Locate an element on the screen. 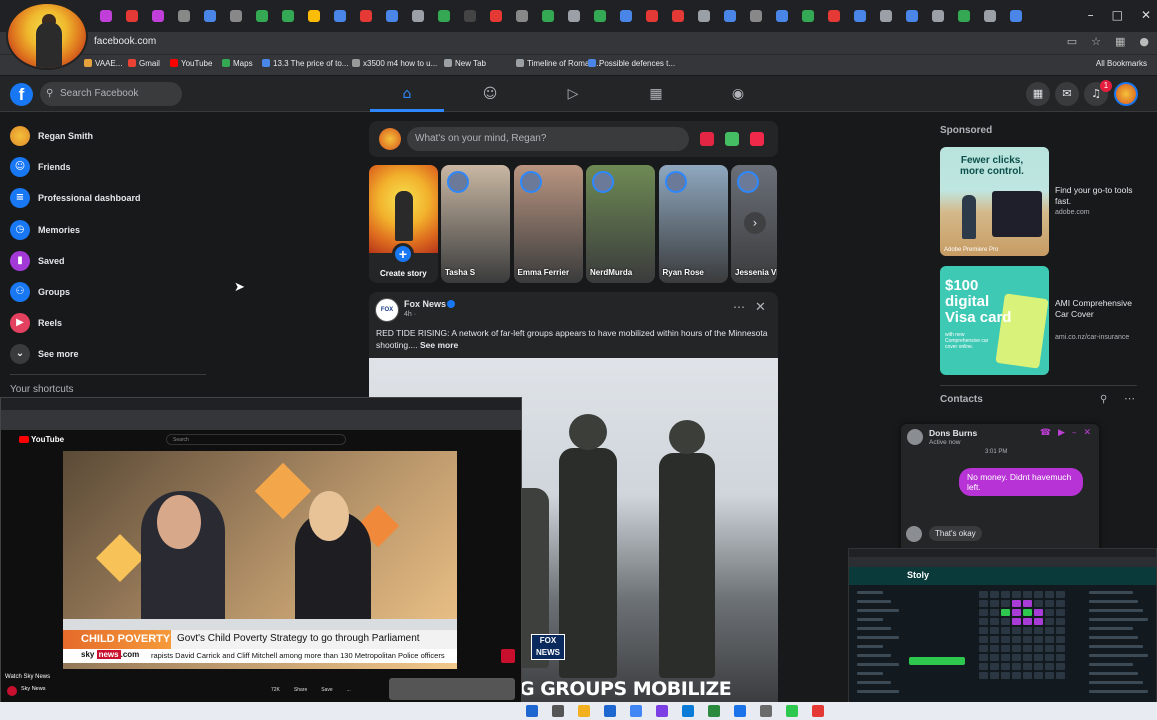  post-author-name: Fox News is located at coordinates (425, 304).